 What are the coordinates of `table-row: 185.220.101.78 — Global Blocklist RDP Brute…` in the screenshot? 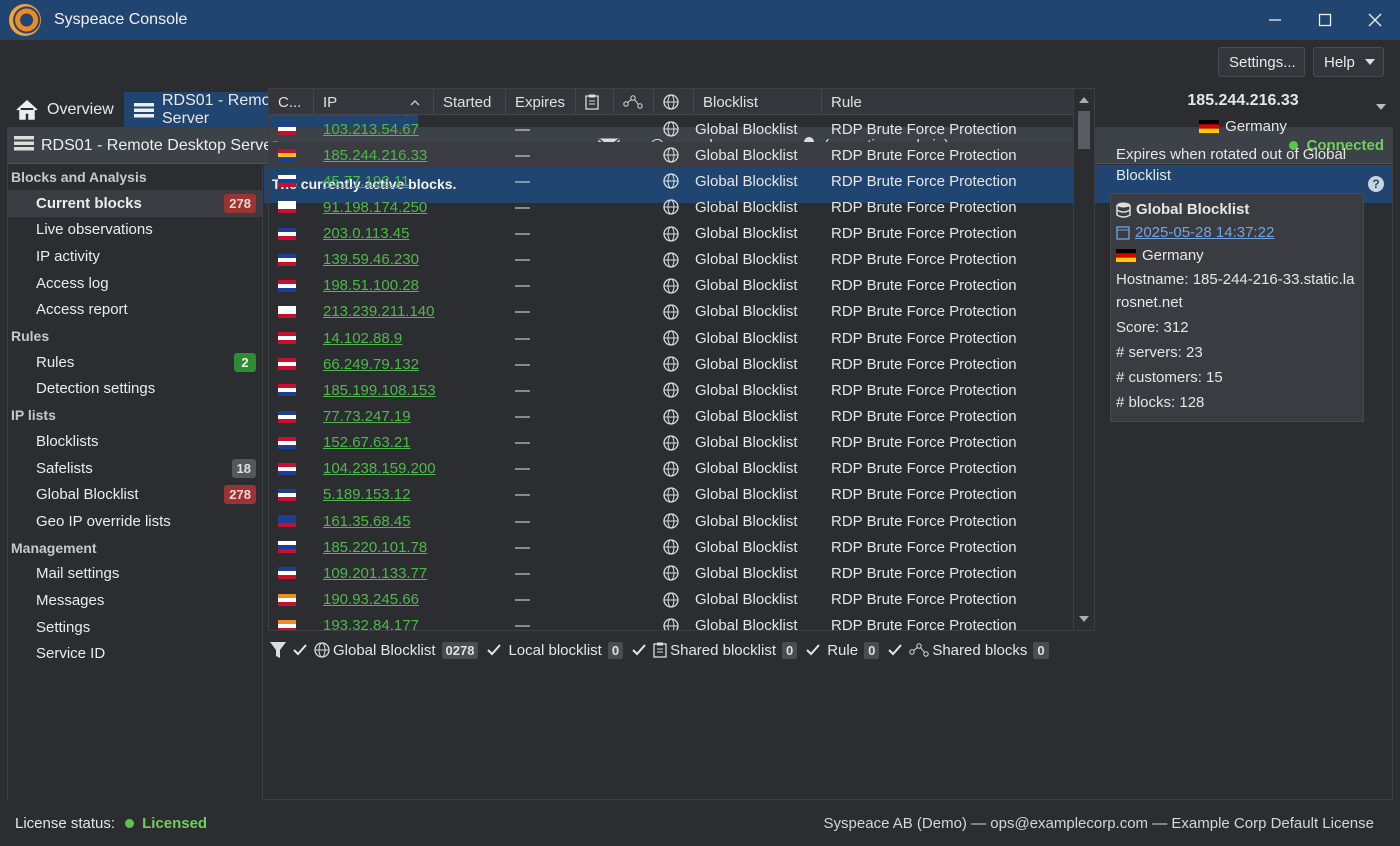 It's located at (671, 547).